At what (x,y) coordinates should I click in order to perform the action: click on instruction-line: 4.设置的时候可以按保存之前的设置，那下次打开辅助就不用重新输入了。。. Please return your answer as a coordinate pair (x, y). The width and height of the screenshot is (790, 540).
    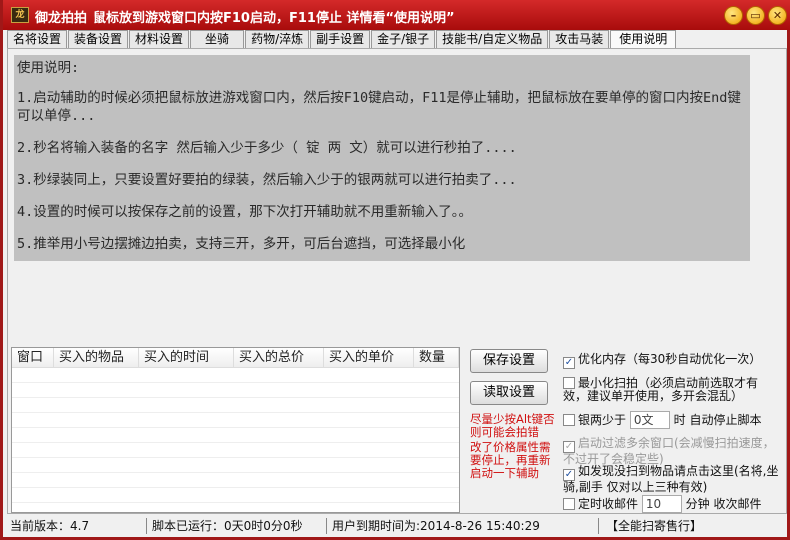
    Looking at the image, I should click on (245, 212).